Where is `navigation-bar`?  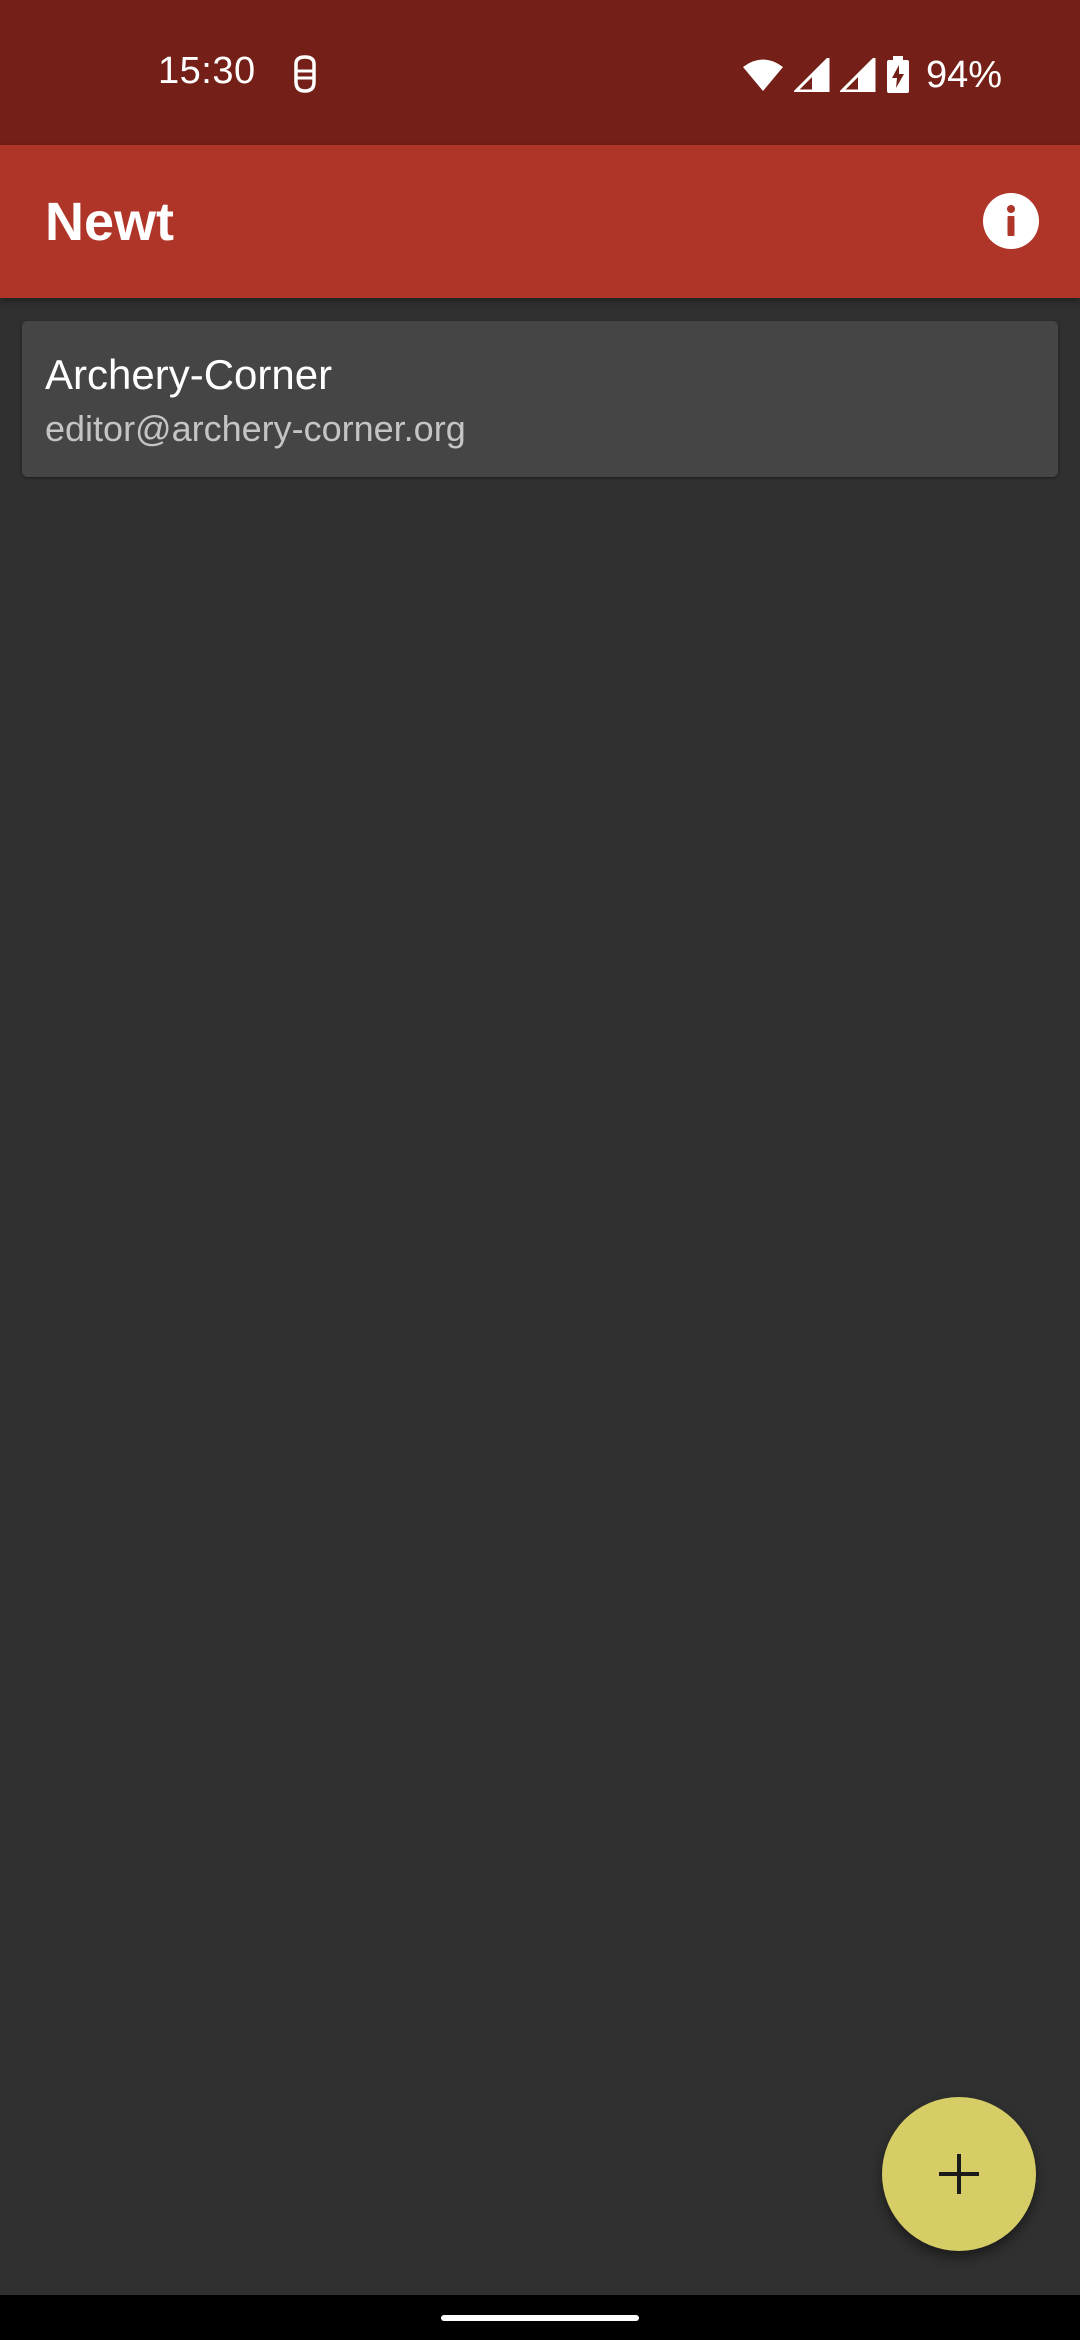
navigation-bar is located at coordinates (540, 2317).